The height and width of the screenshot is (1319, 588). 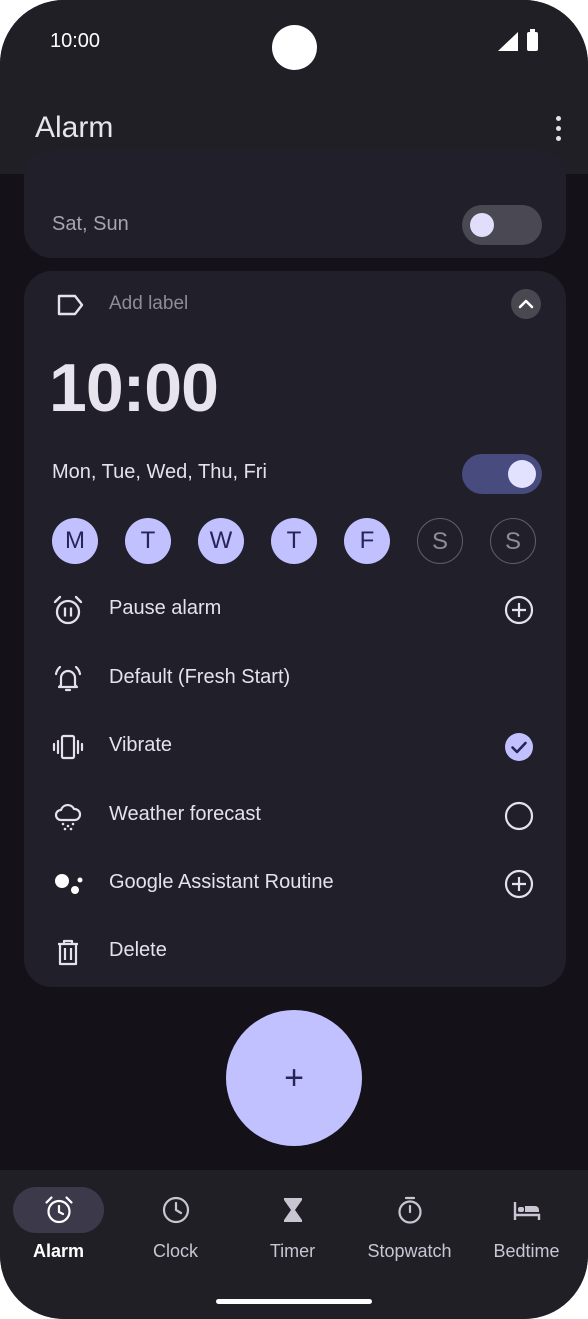 I want to click on alarm-card-weekend: Sat, Sun, so click(x=295, y=204).